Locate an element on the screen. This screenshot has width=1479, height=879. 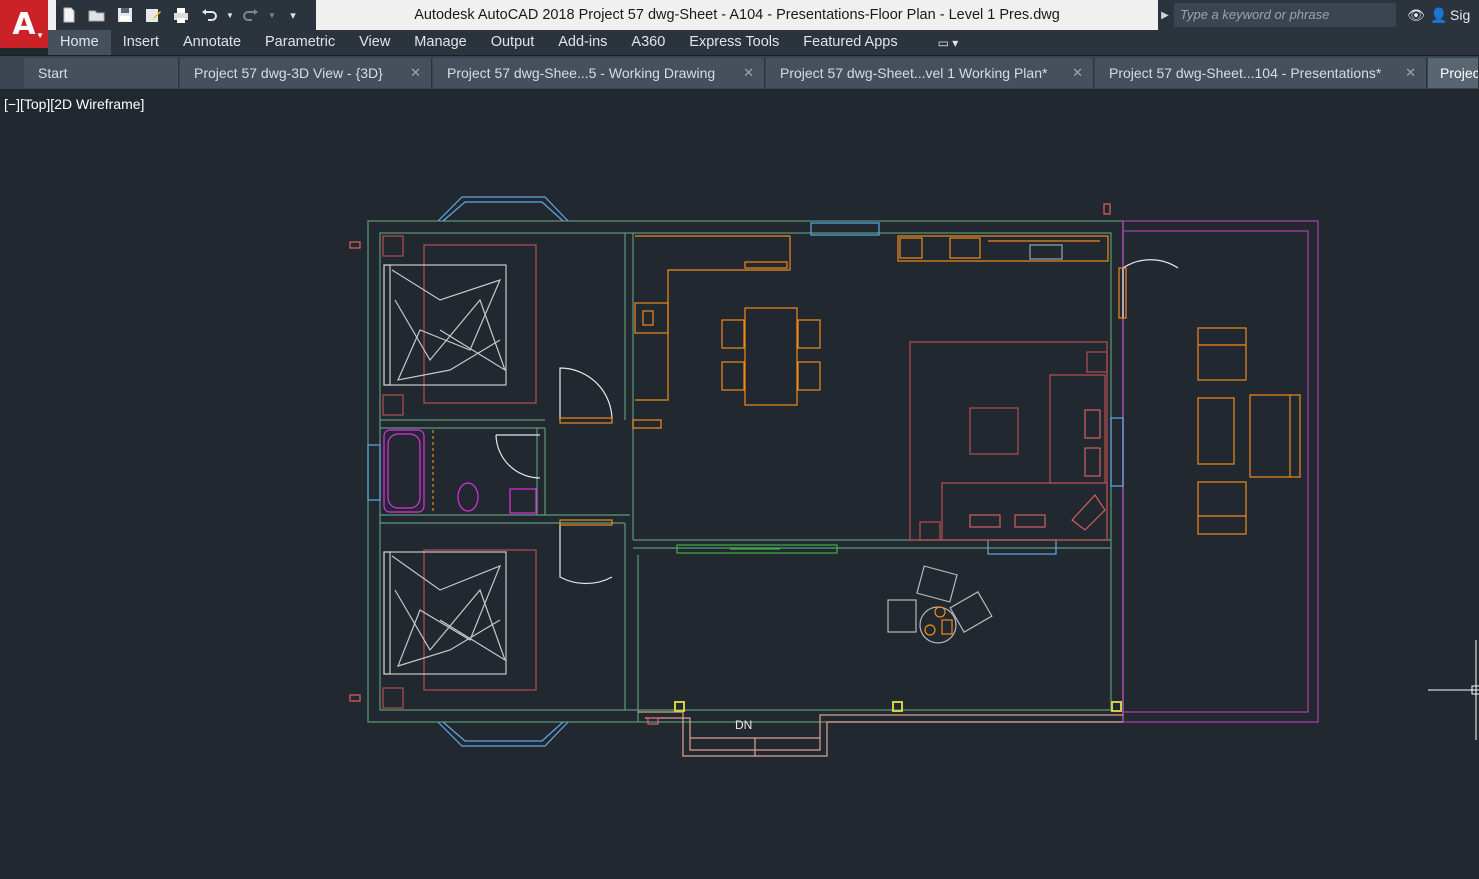
bay-window-top is located at coordinates (503, 209).